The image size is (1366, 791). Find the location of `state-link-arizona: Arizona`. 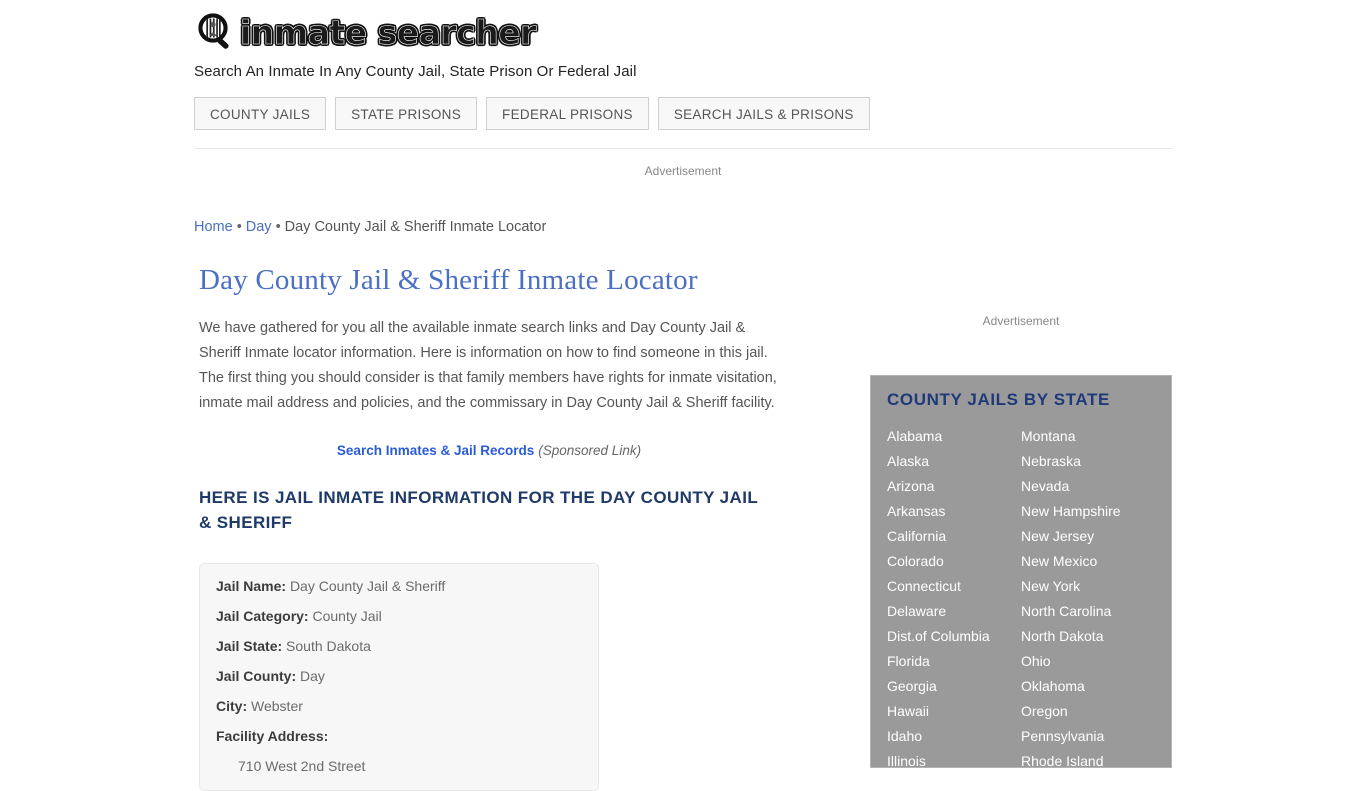

state-link-arizona: Arizona is located at coordinates (954, 486).